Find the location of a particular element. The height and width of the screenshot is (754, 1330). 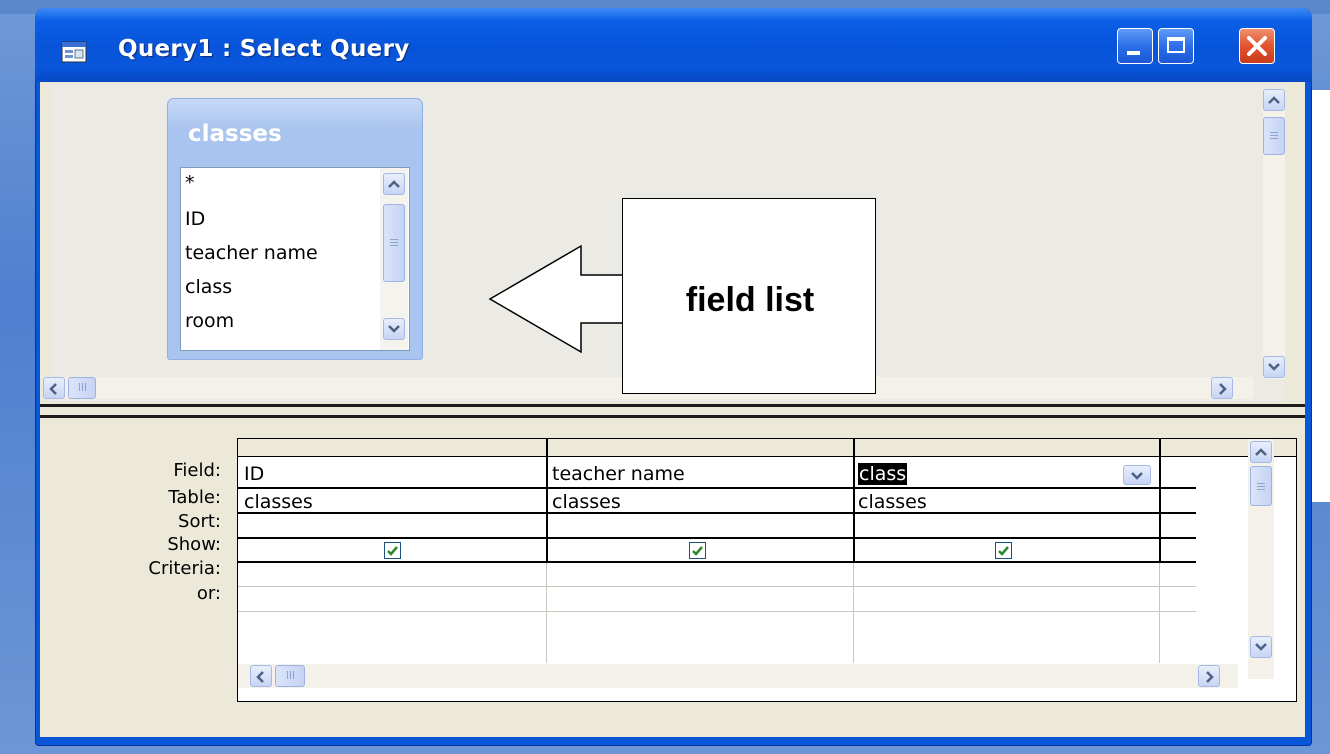

maximize-button is located at coordinates (1176, 46).